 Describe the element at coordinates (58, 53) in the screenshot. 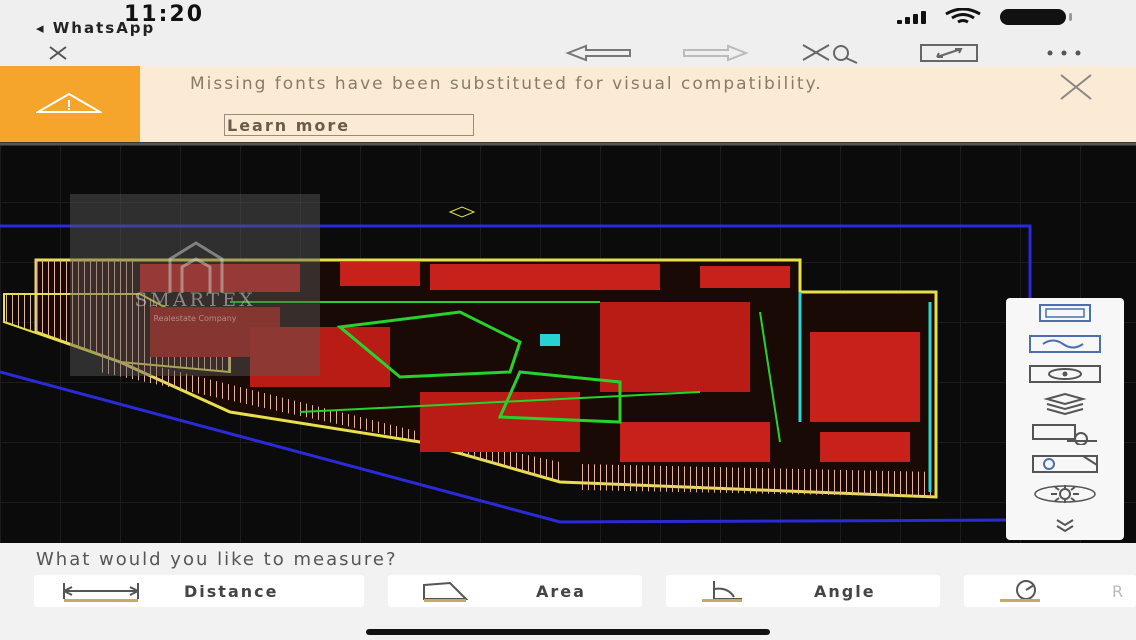

I see `close-icon` at that location.